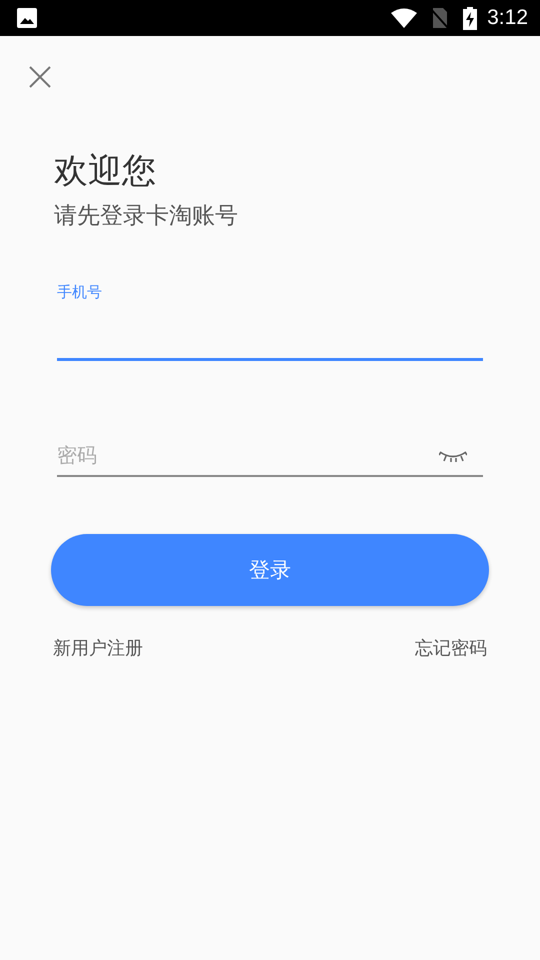  I want to click on password-field: 密码, so click(270, 447).